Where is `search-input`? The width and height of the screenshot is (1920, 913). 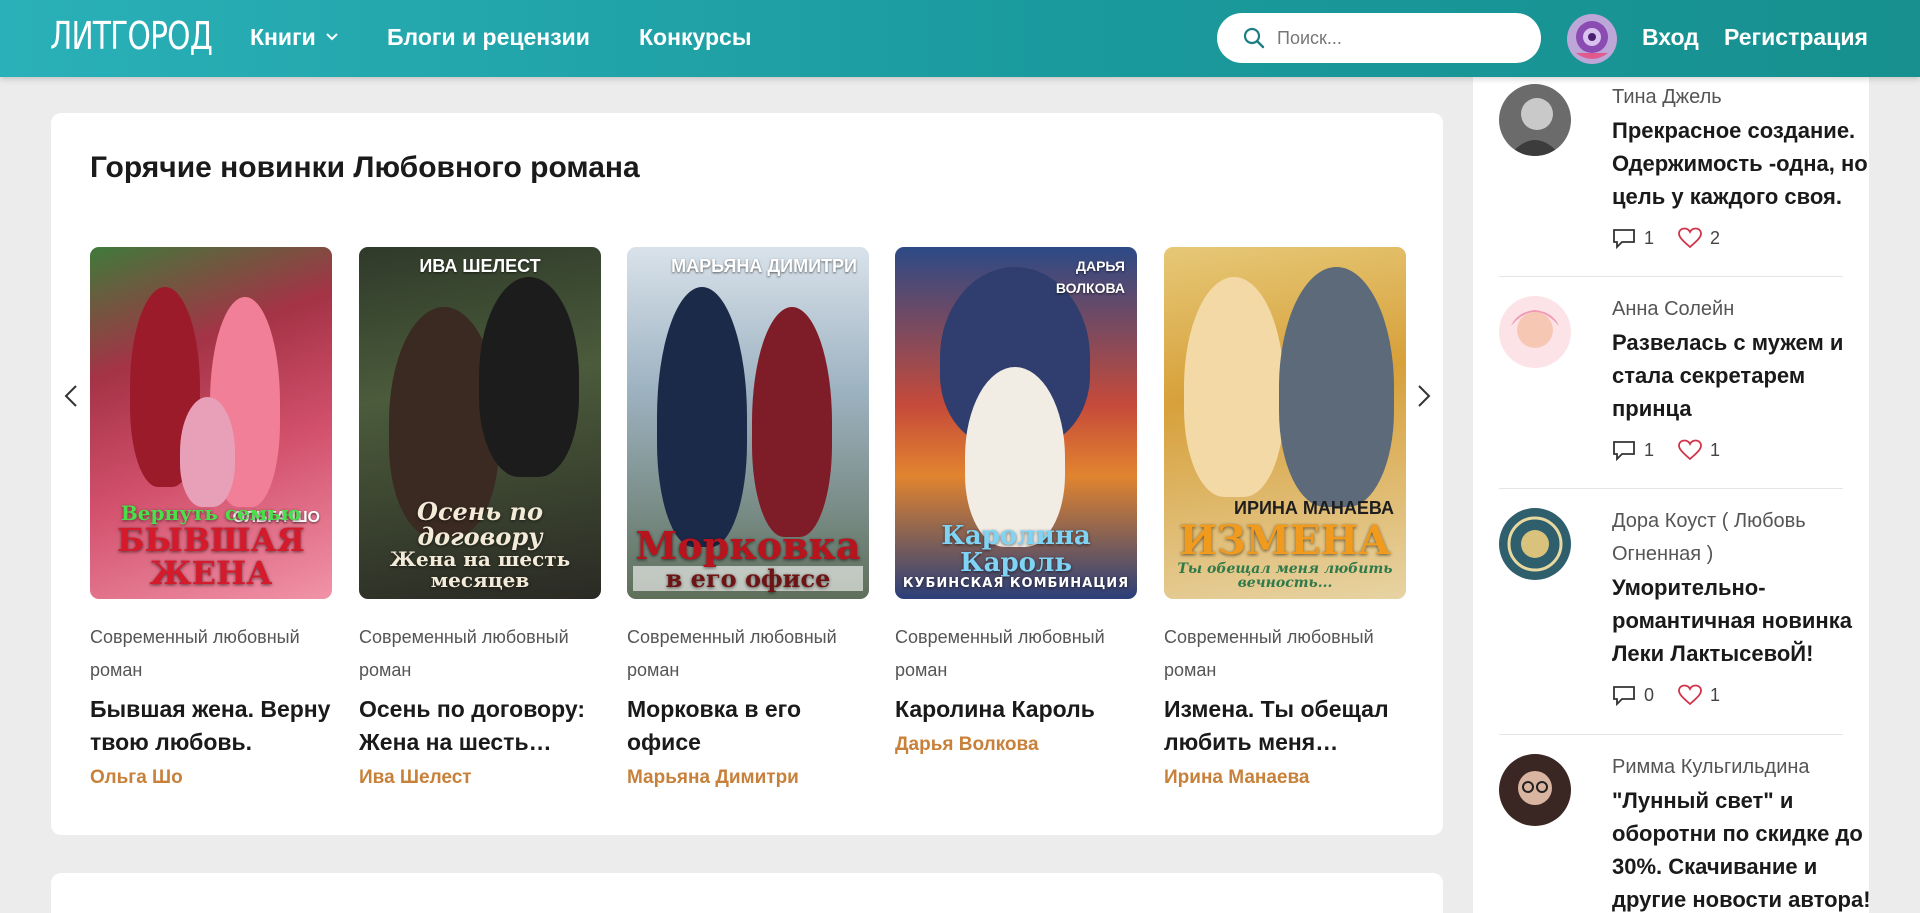 search-input is located at coordinates (1397, 38).